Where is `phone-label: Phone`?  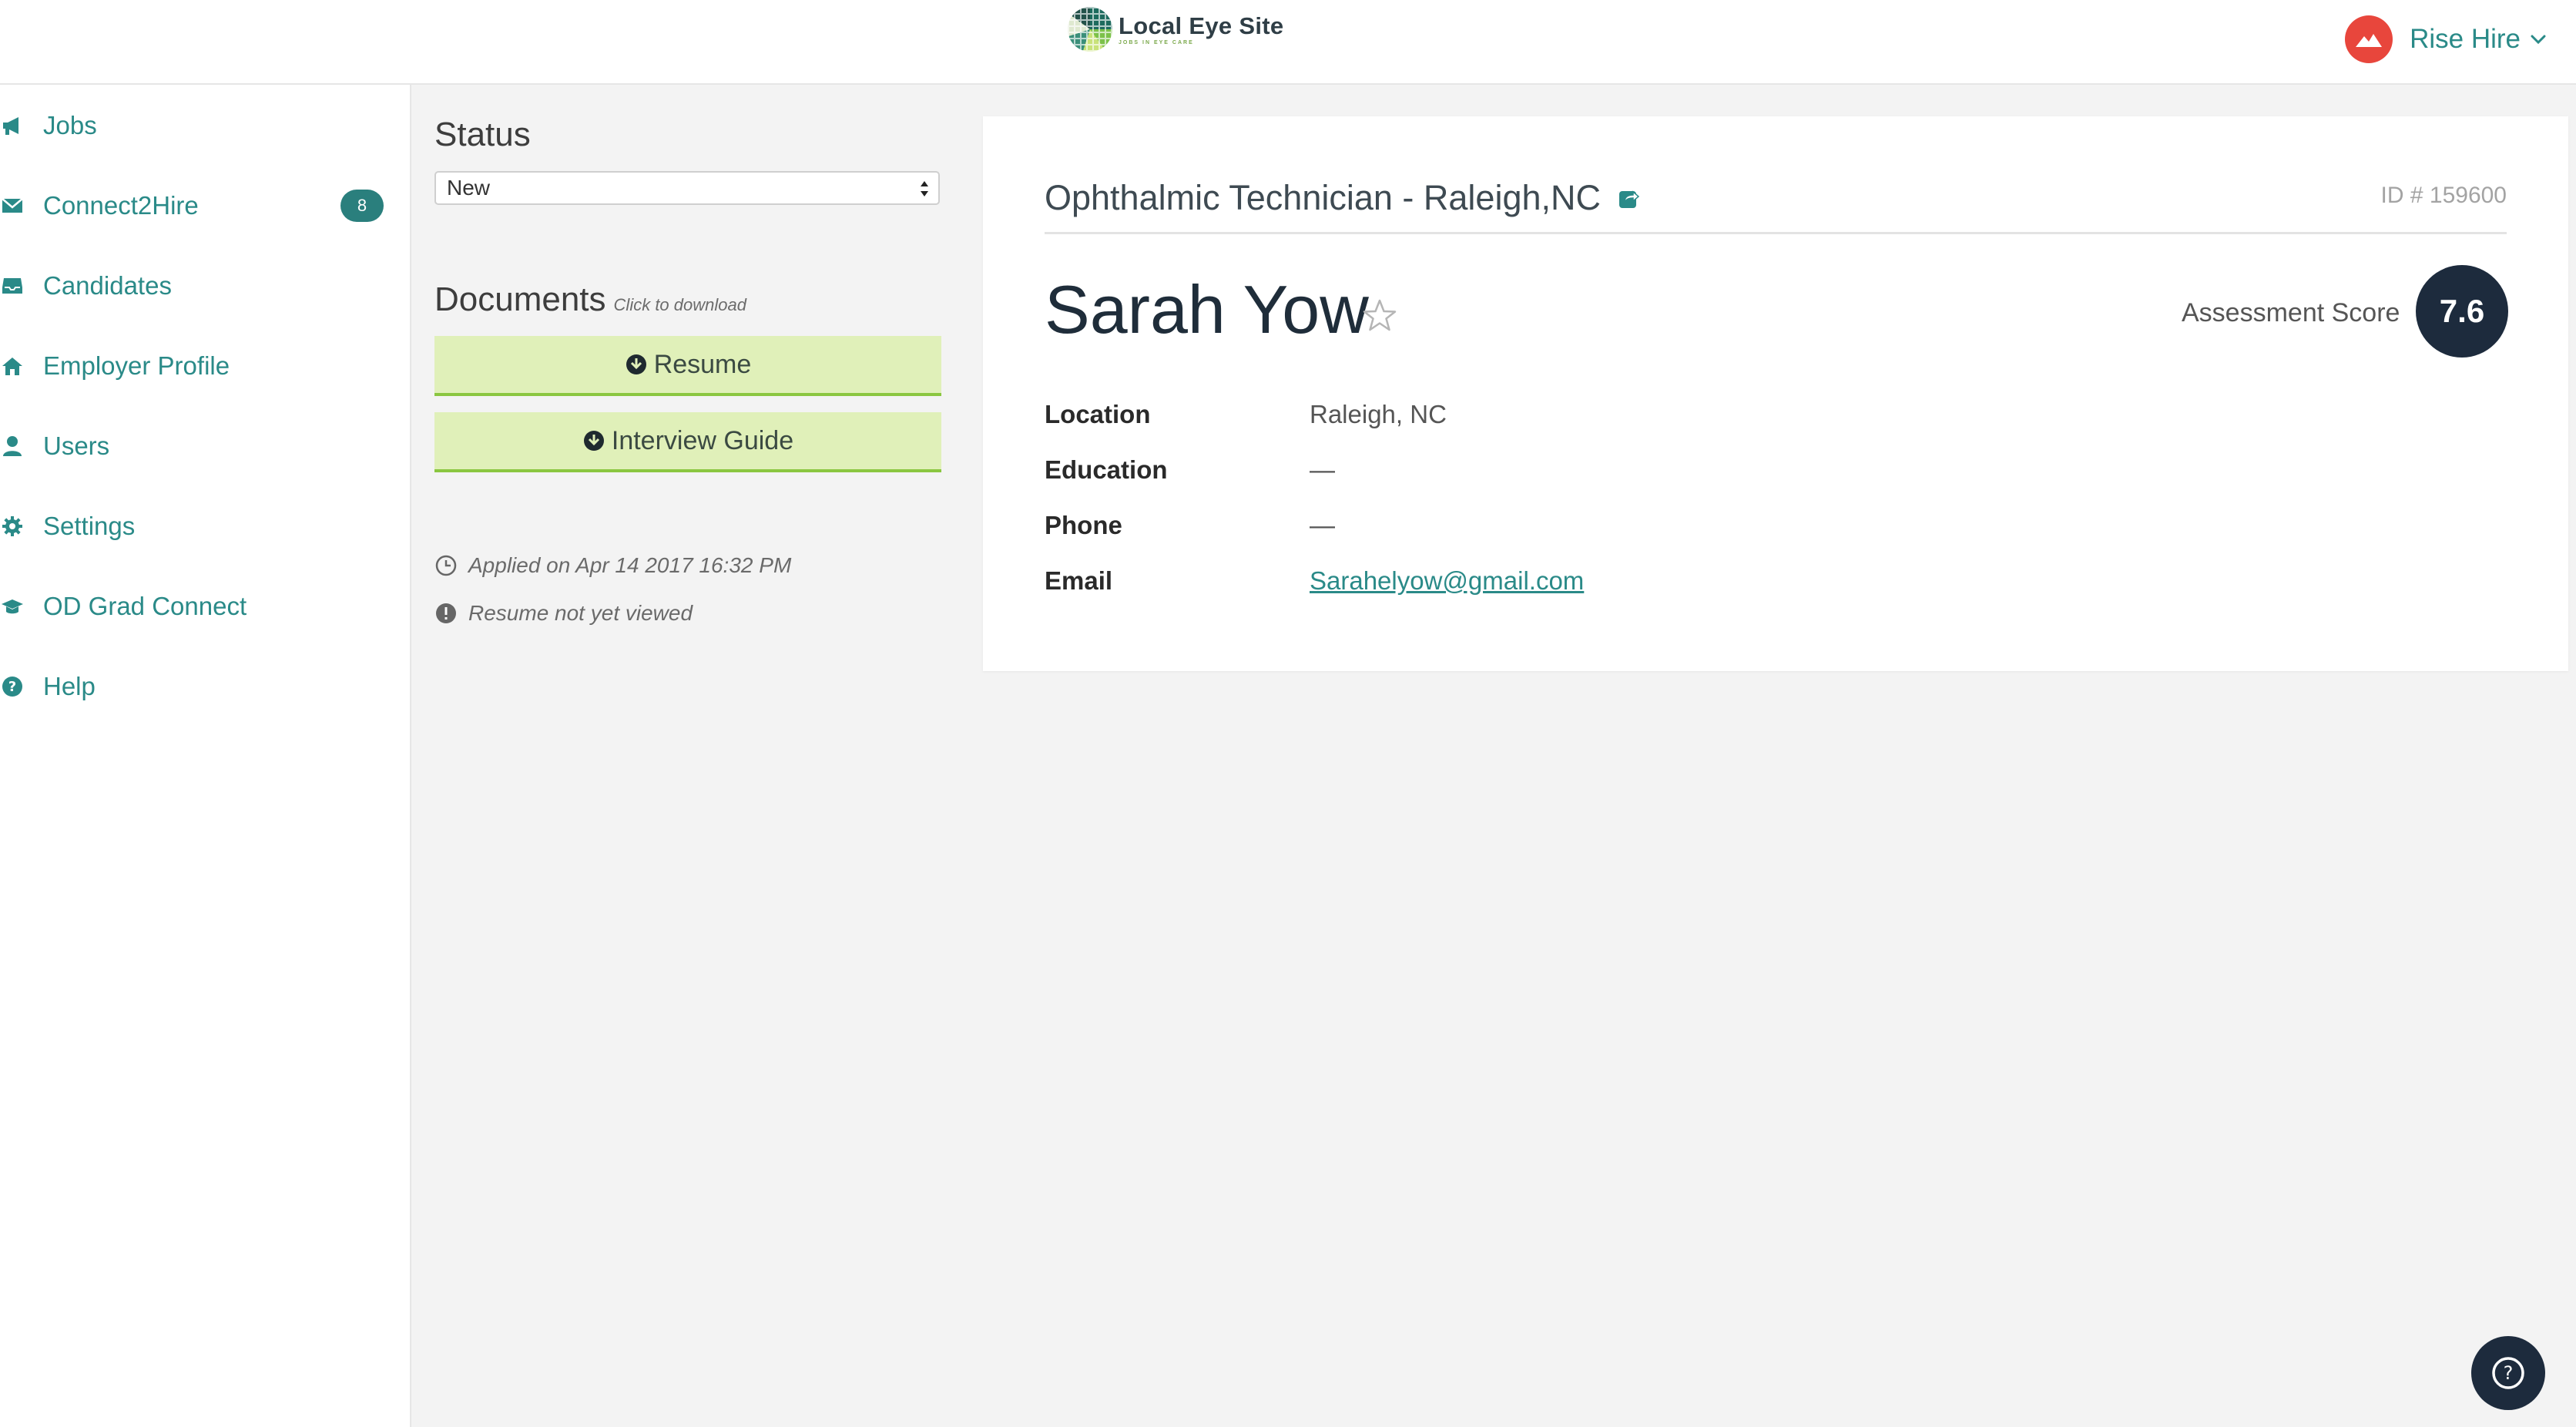 phone-label: Phone is located at coordinates (1083, 525).